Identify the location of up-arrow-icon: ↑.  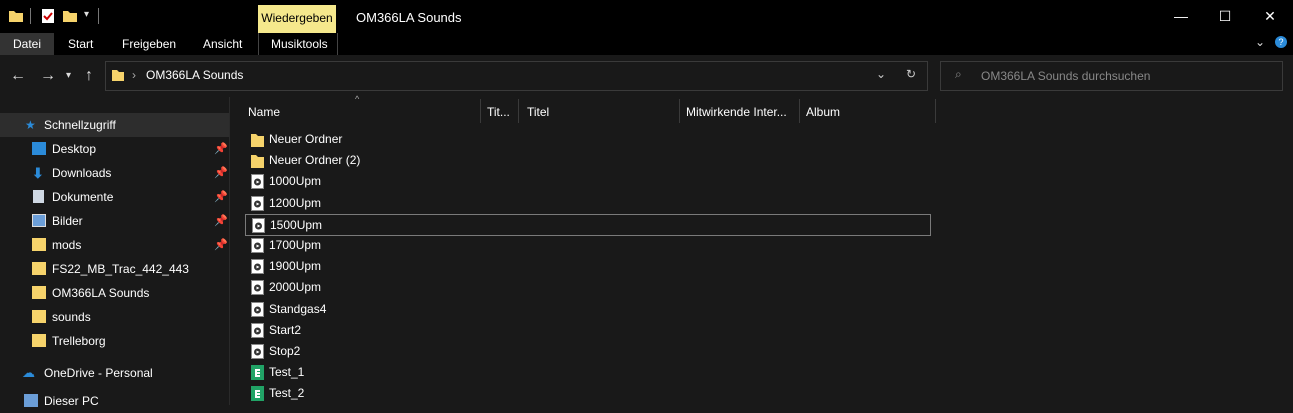
(89, 76).